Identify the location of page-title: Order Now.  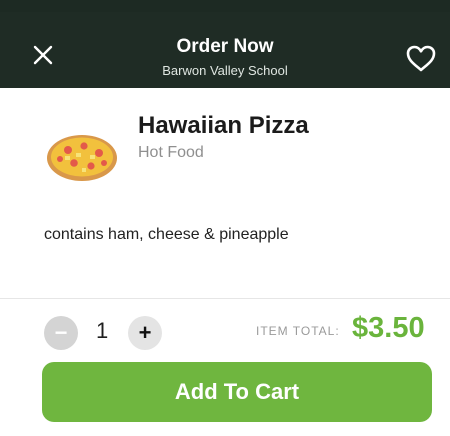
(225, 46).